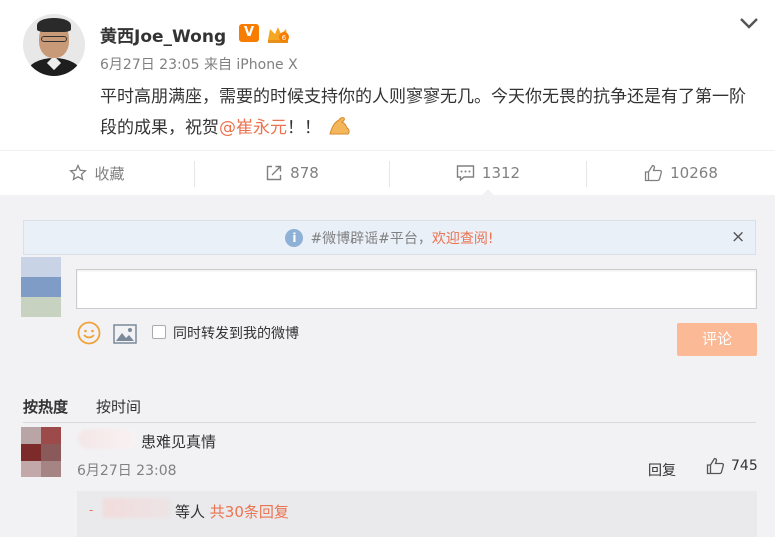  Describe the element at coordinates (749, 23) in the screenshot. I see `chevron-down-icon` at that location.